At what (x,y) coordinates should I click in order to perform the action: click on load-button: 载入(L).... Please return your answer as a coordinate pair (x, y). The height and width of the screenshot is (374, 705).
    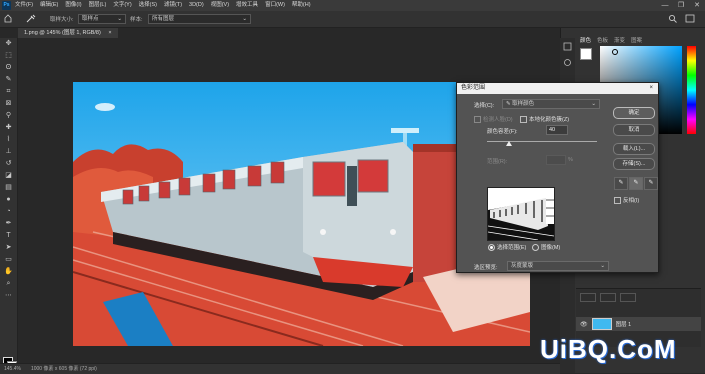
    Looking at the image, I should click on (634, 149).